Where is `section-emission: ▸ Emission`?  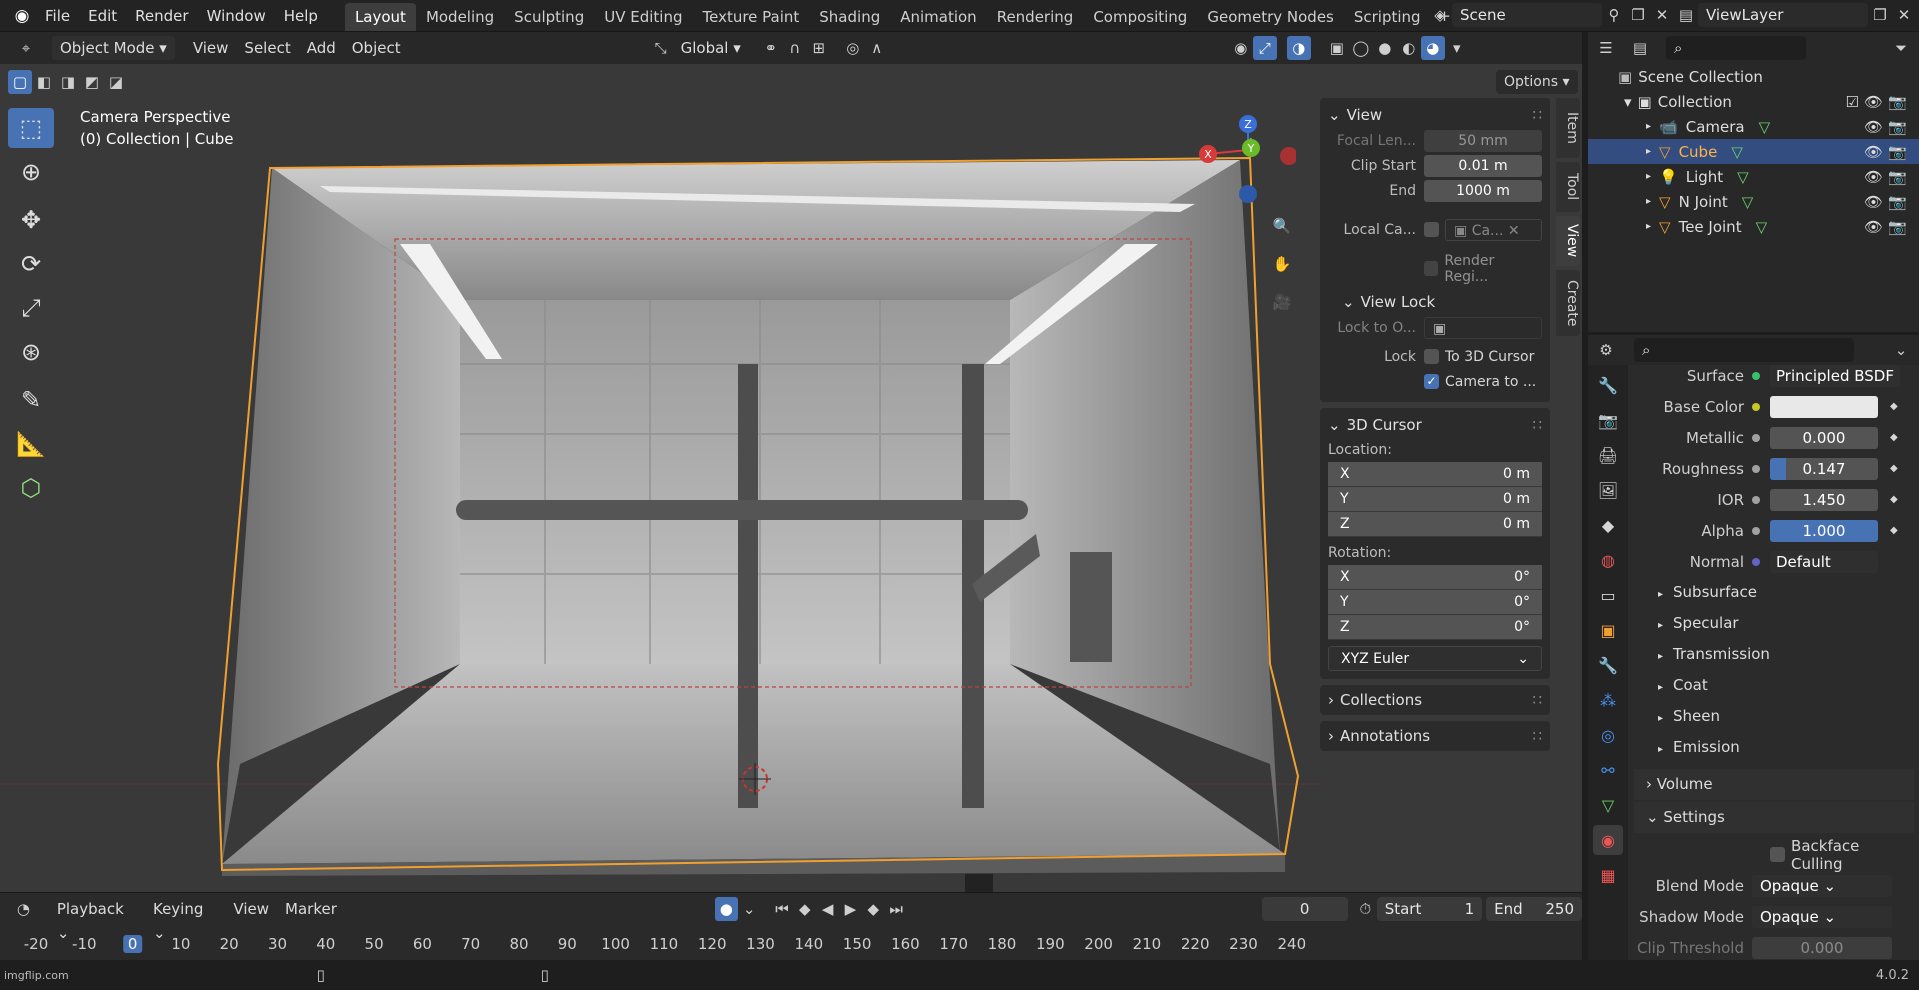 section-emission: ▸ Emission is located at coordinates (1774, 747).